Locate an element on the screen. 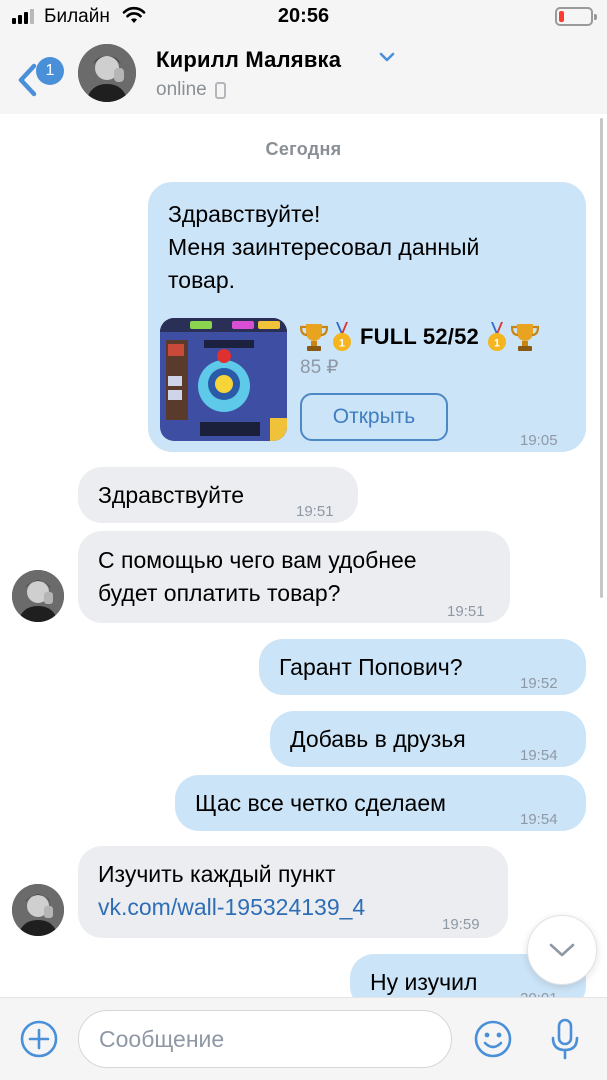 Image resolution: width=607 pixels, height=1080 pixels. message-bubble-outgoing: Гарант Попович? 19:52 is located at coordinates (422, 667).